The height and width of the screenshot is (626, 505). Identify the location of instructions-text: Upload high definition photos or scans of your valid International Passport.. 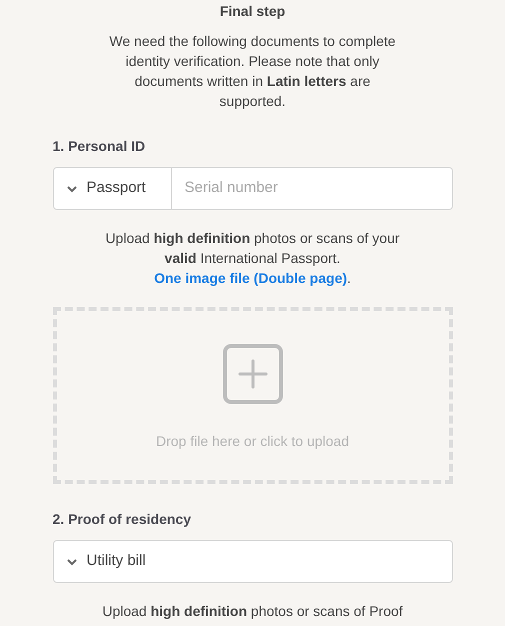
(252, 248).